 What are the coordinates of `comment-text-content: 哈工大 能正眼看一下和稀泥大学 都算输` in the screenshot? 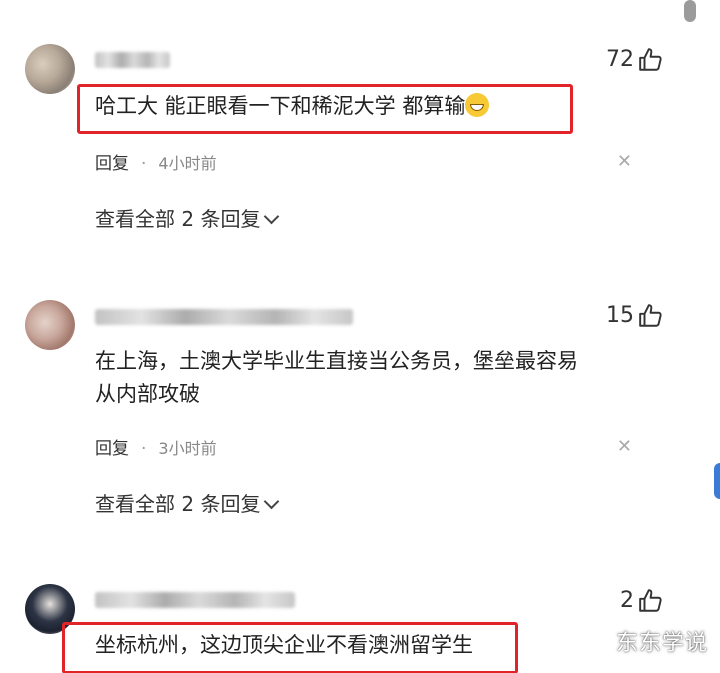 It's located at (280, 106).